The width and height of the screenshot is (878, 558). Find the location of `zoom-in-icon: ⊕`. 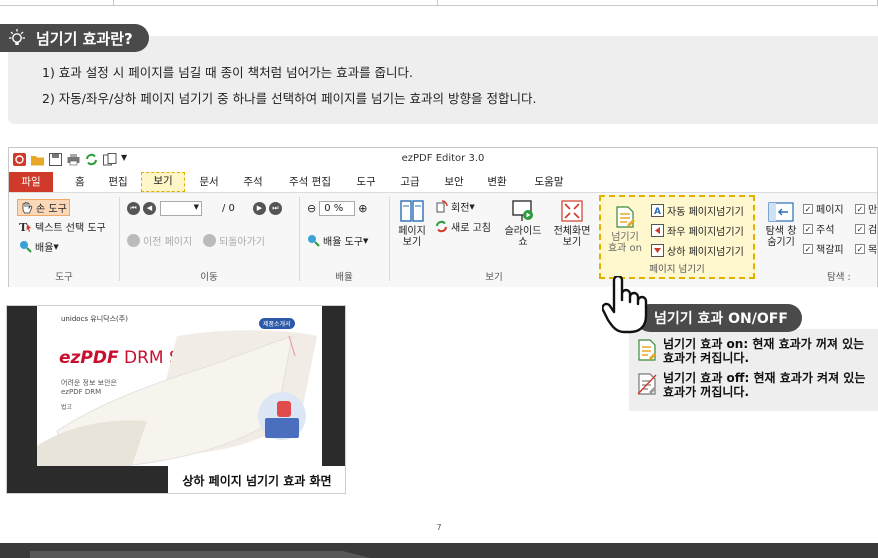

zoom-in-icon: ⊕ is located at coordinates (362, 208).